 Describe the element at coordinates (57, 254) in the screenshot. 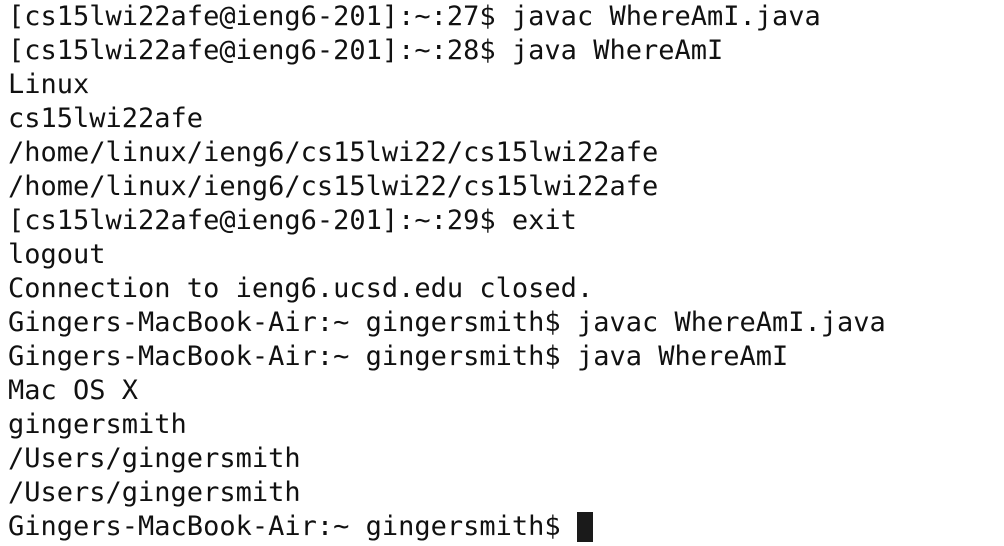

I see `terminal-line-text: logout` at that location.